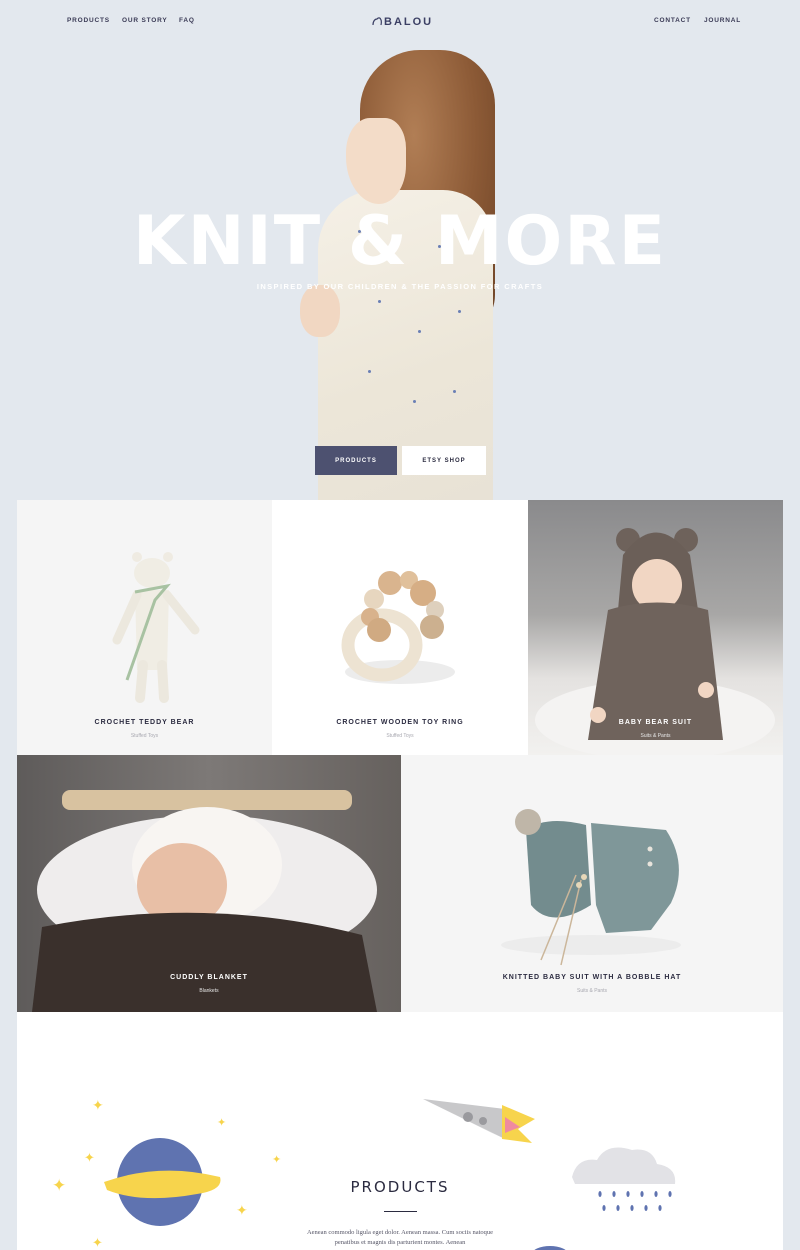 This screenshot has height=1250, width=800. Describe the element at coordinates (209, 991) in the screenshot. I see `product-category: Blankets` at that location.